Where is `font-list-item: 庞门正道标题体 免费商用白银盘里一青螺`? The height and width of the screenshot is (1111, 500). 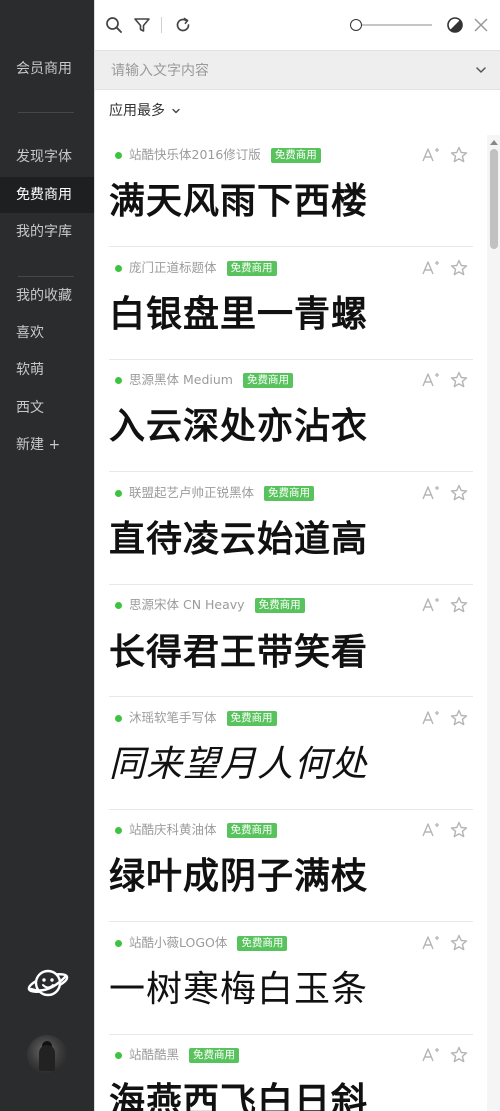 font-list-item: 庞门正道标题体 免费商用白银盘里一青螺 is located at coordinates (291, 304).